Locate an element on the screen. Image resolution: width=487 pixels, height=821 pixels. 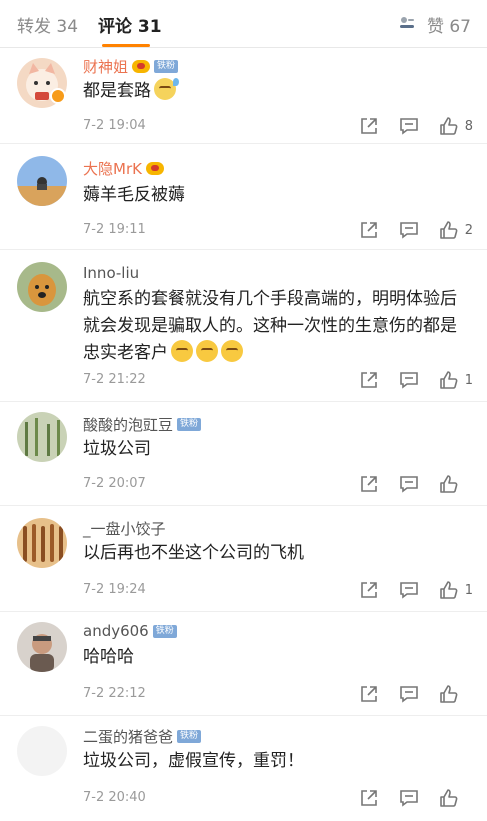
comment-item: 大隐MrK 薅羊毛反被薅 7-2 19:11 2 is located at coordinates (243, 197).